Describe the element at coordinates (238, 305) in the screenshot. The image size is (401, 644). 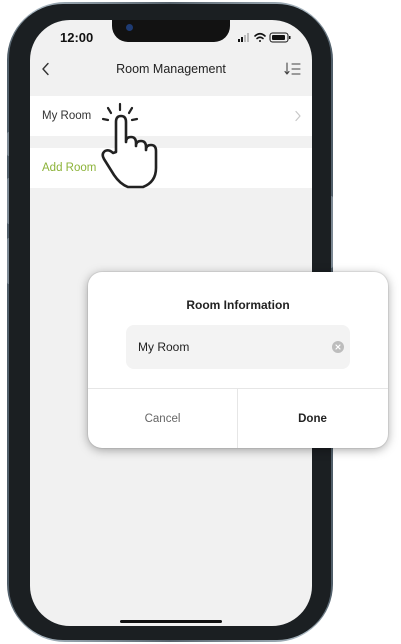
I see `dialog-title: Room Information` at that location.